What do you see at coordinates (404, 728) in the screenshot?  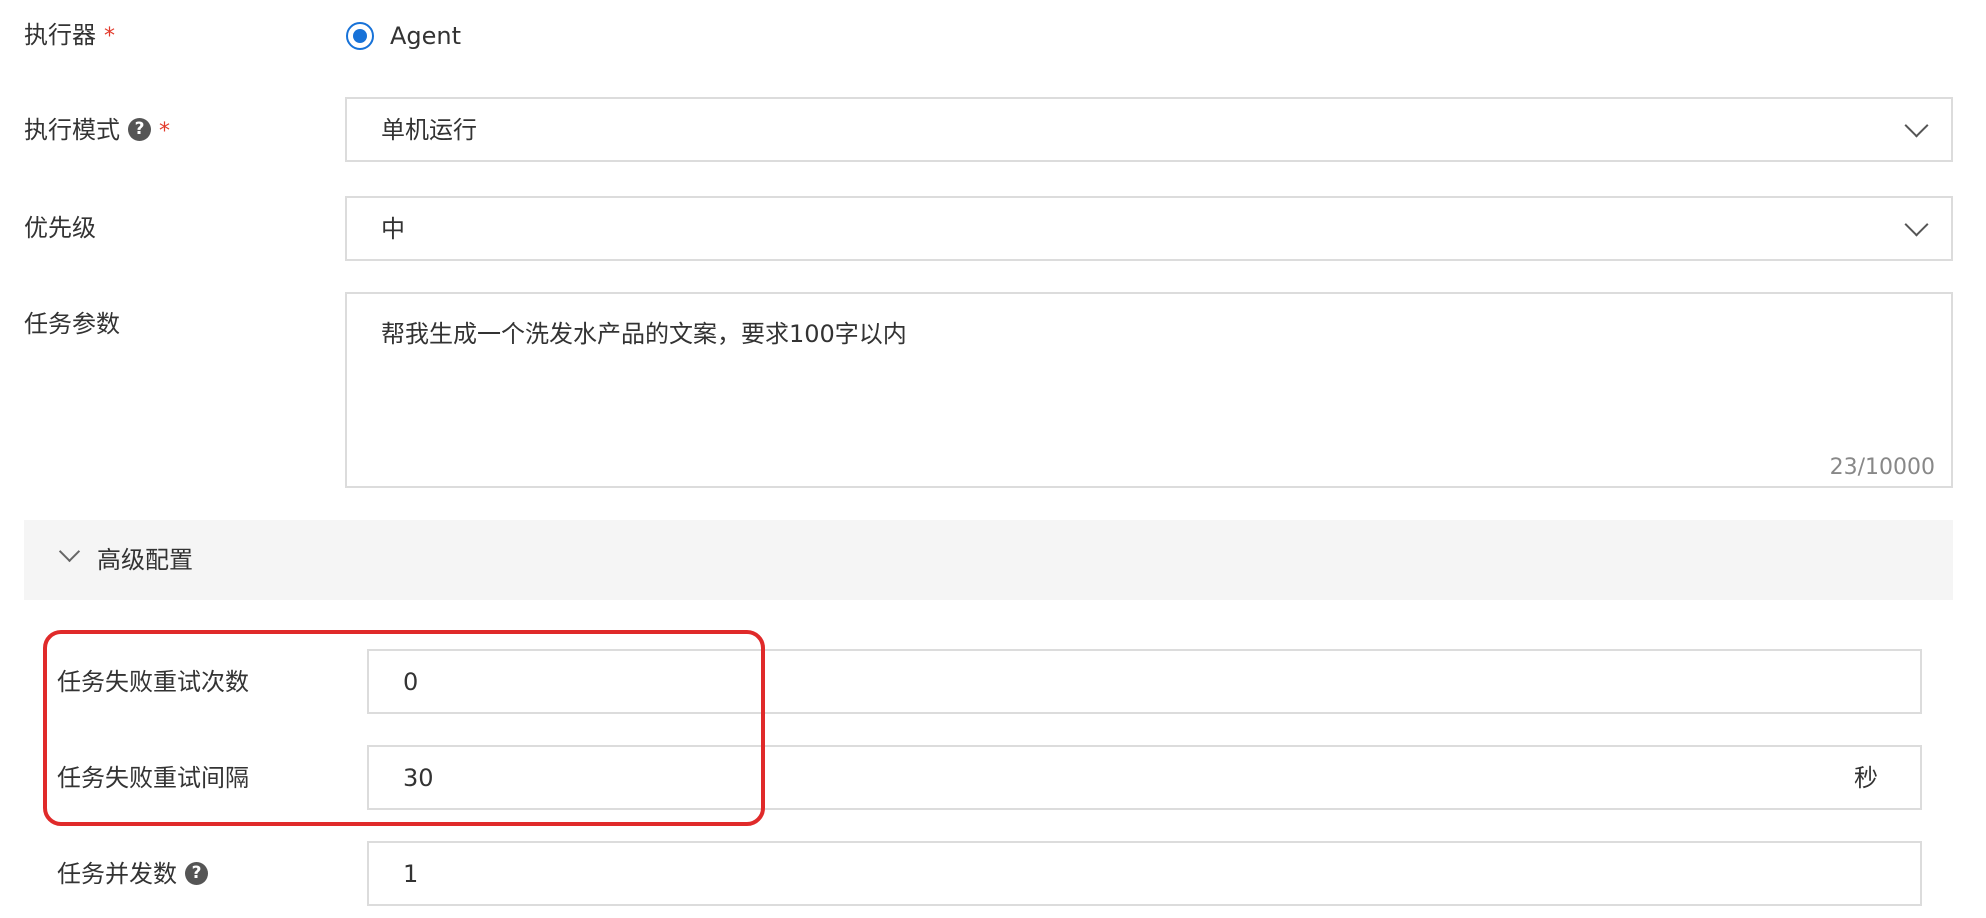 I see `highlight-annotation` at bounding box center [404, 728].